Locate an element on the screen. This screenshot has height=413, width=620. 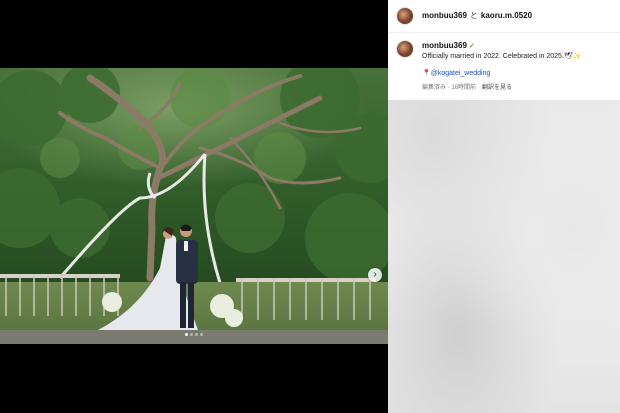
username-link: kaoru.m.0520 is located at coordinates (506, 15).